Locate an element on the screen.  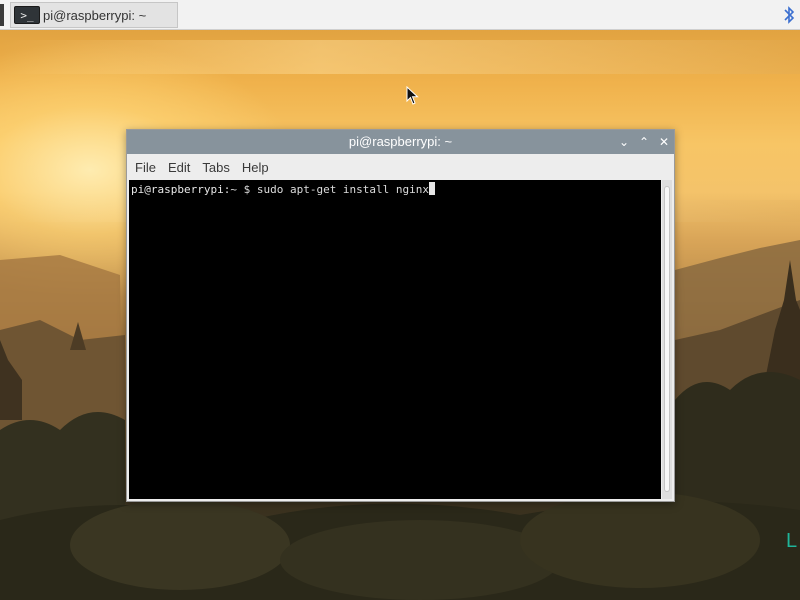
window-titlebar: pi@raspberrypi: ~ ⌄ ⌃ ✕ is located at coordinates (400, 142).